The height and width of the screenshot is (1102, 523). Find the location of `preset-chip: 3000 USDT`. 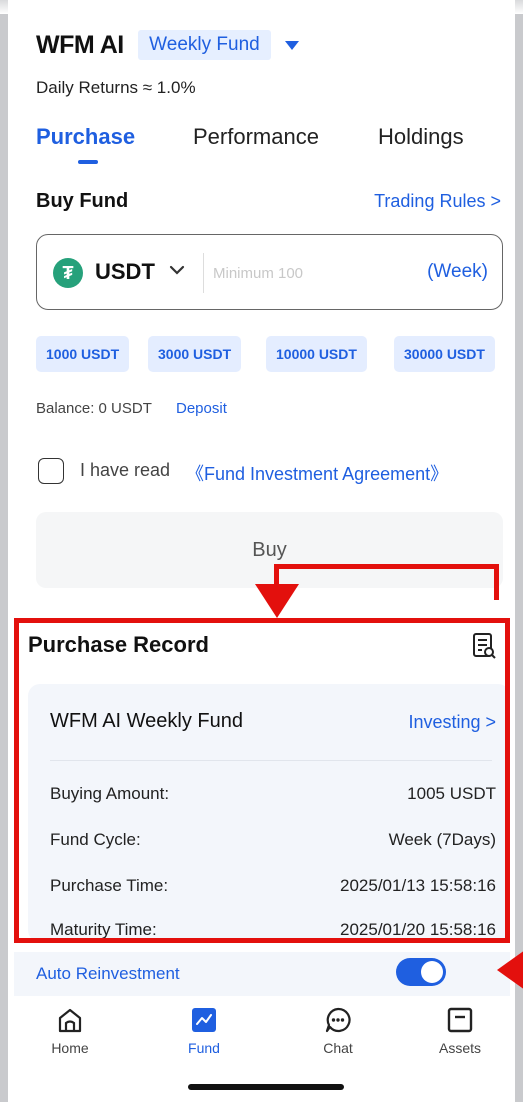

preset-chip: 3000 USDT is located at coordinates (195, 354).